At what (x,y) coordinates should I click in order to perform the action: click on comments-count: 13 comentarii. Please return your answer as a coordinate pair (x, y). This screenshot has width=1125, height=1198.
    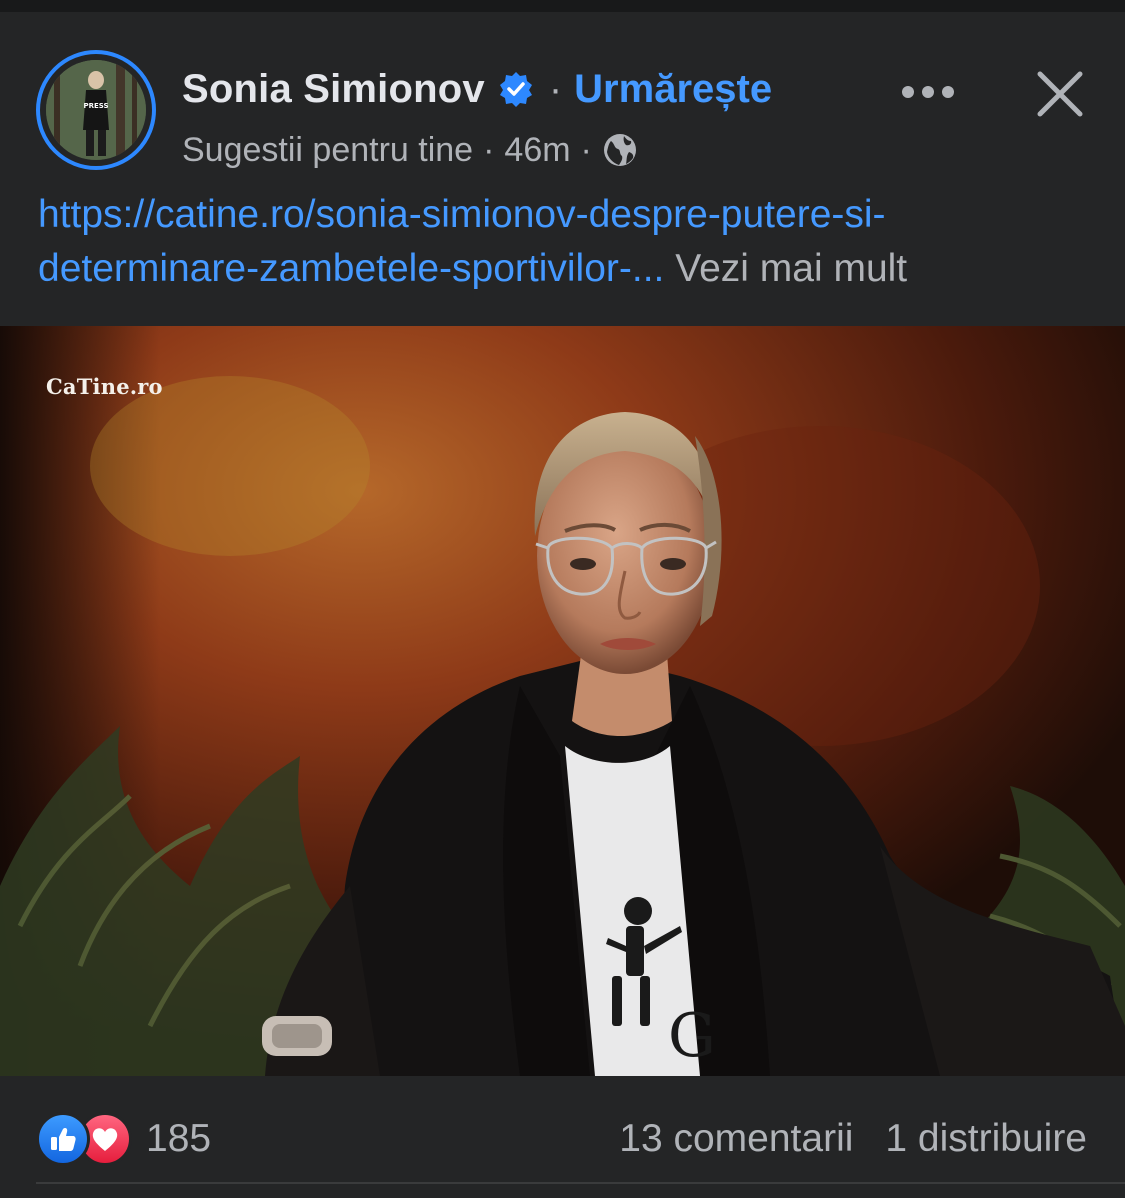
    Looking at the image, I should click on (736, 1139).